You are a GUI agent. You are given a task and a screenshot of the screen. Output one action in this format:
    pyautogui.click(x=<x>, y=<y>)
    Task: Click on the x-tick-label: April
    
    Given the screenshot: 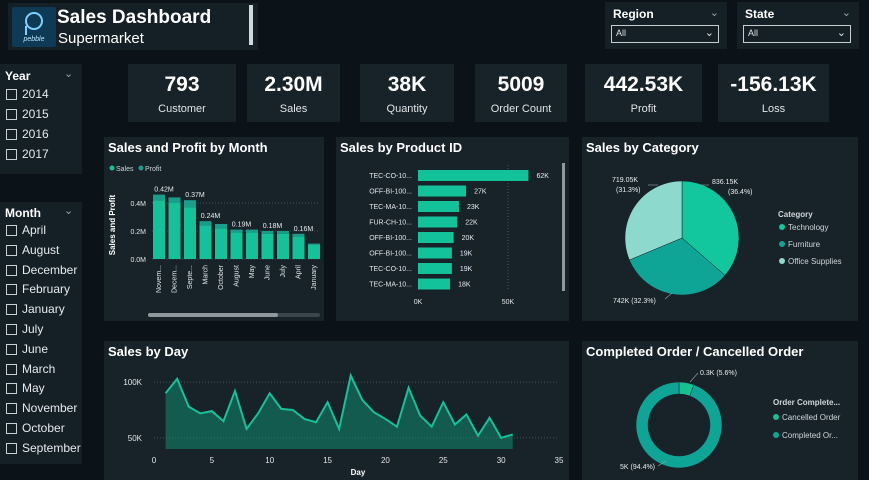 What is the action you would take?
    pyautogui.click(x=299, y=272)
    